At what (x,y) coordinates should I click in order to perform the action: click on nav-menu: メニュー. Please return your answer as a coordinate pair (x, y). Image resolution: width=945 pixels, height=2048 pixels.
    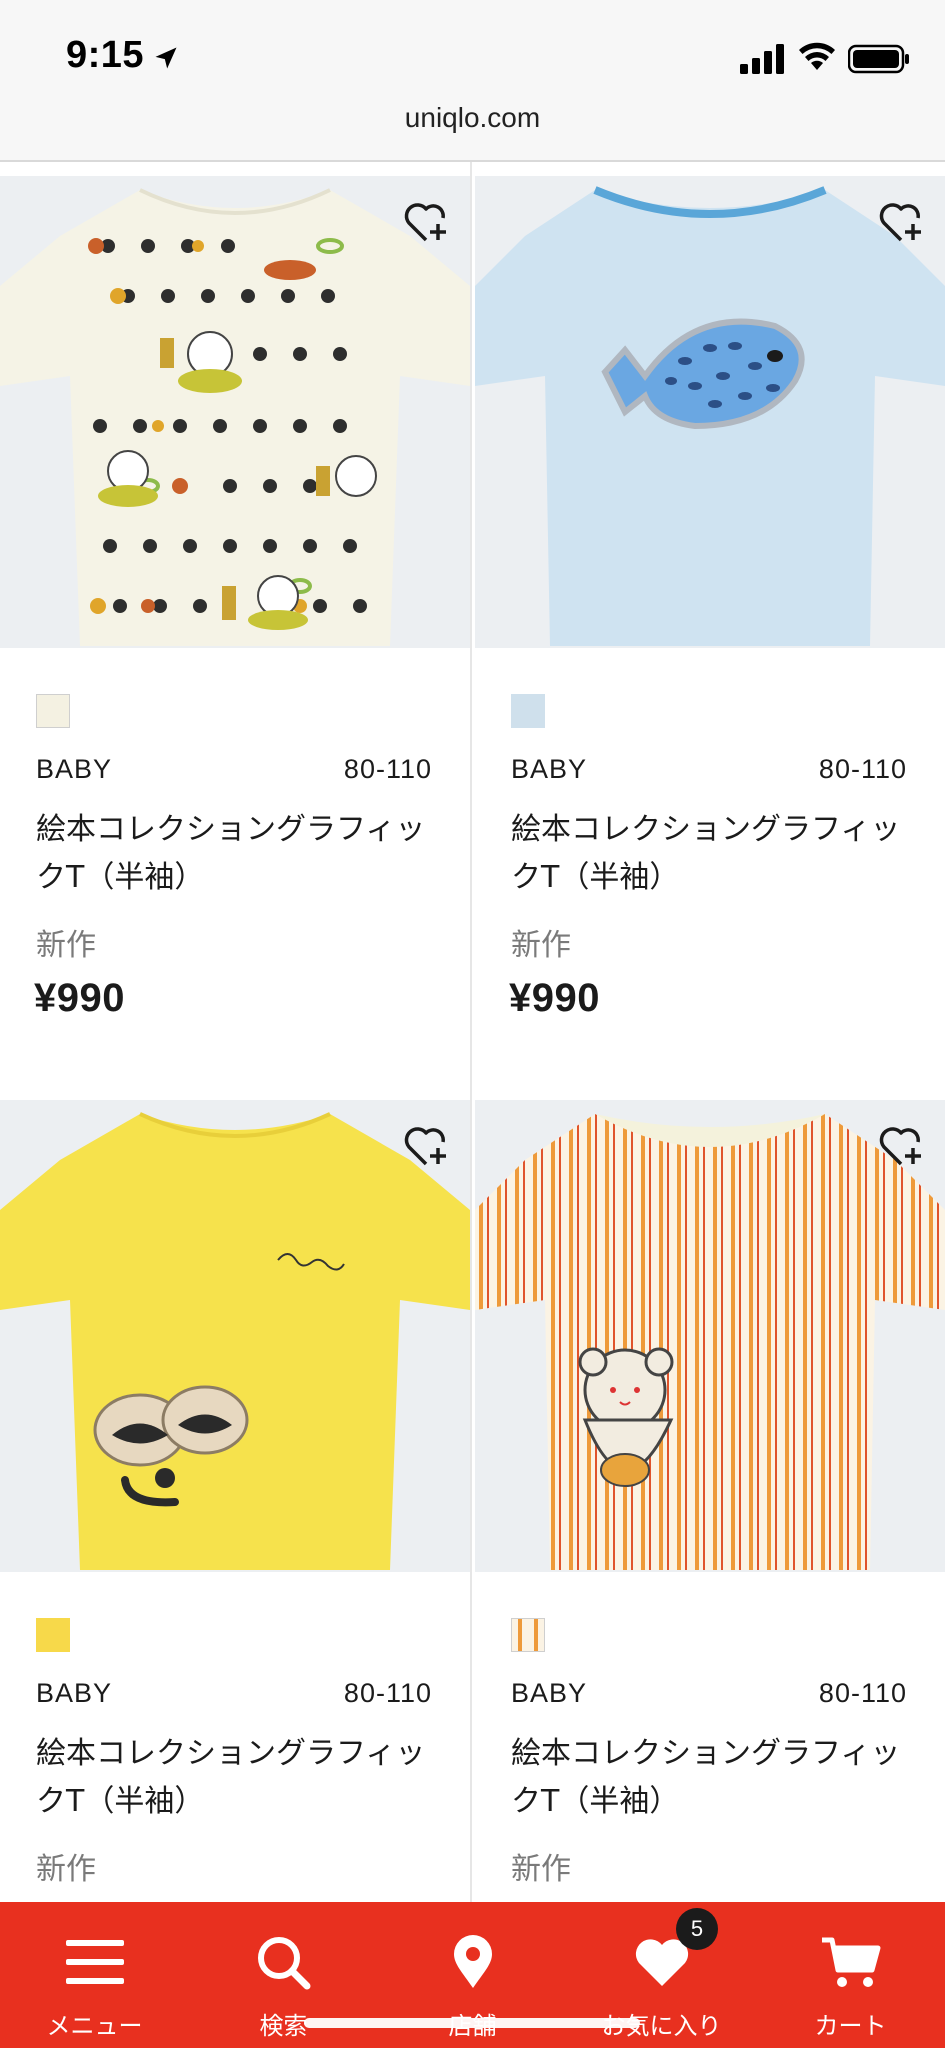
    Looking at the image, I should click on (94, 1975).